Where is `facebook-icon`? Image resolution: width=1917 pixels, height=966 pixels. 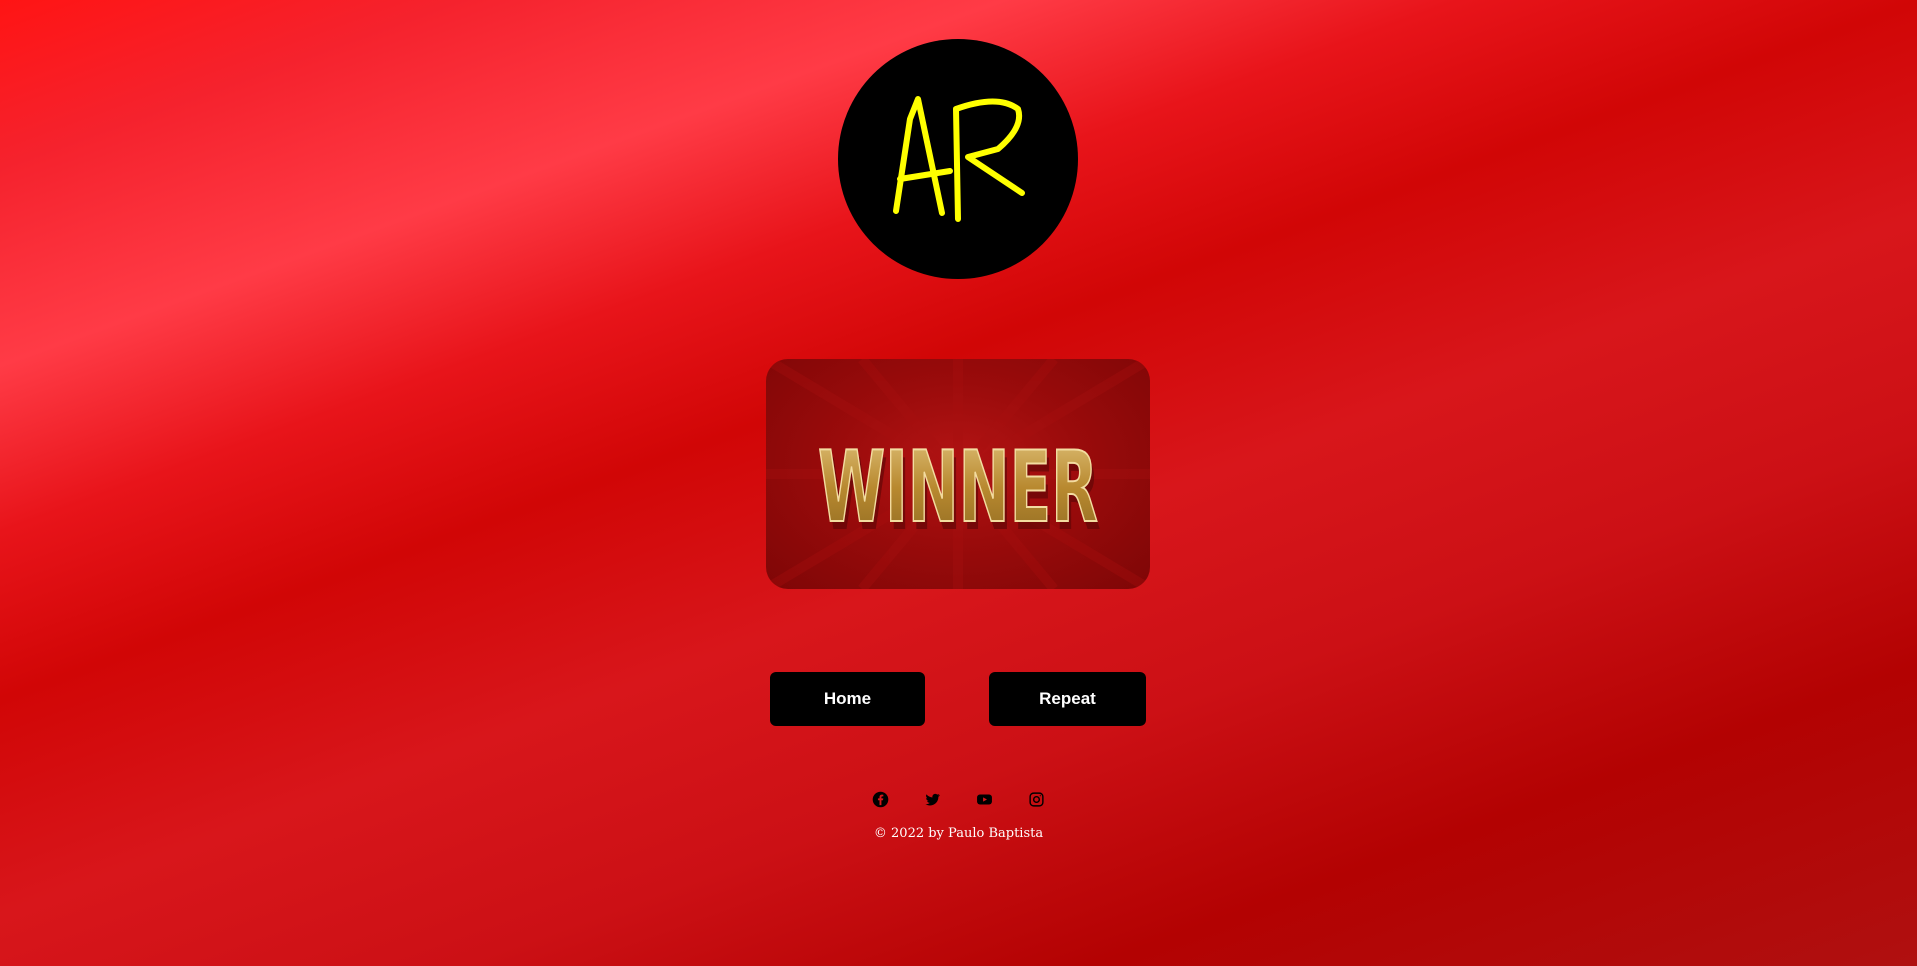 facebook-icon is located at coordinates (880, 799).